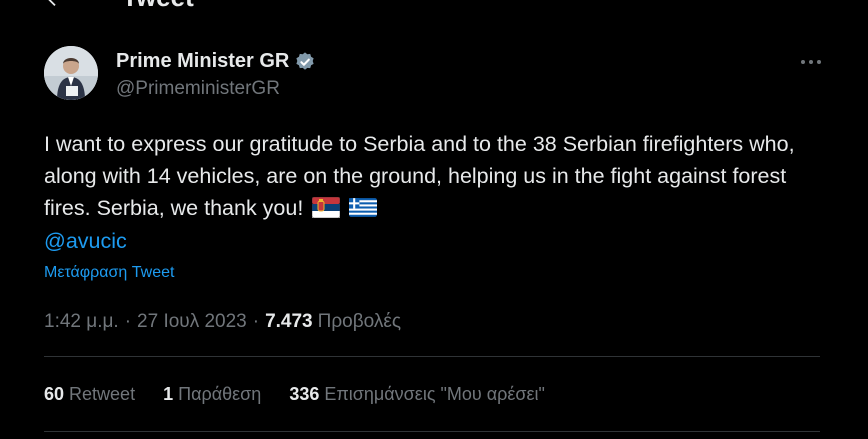 The height and width of the screenshot is (439, 868). Describe the element at coordinates (305, 60) in the screenshot. I see `verified-badge-icon` at that location.